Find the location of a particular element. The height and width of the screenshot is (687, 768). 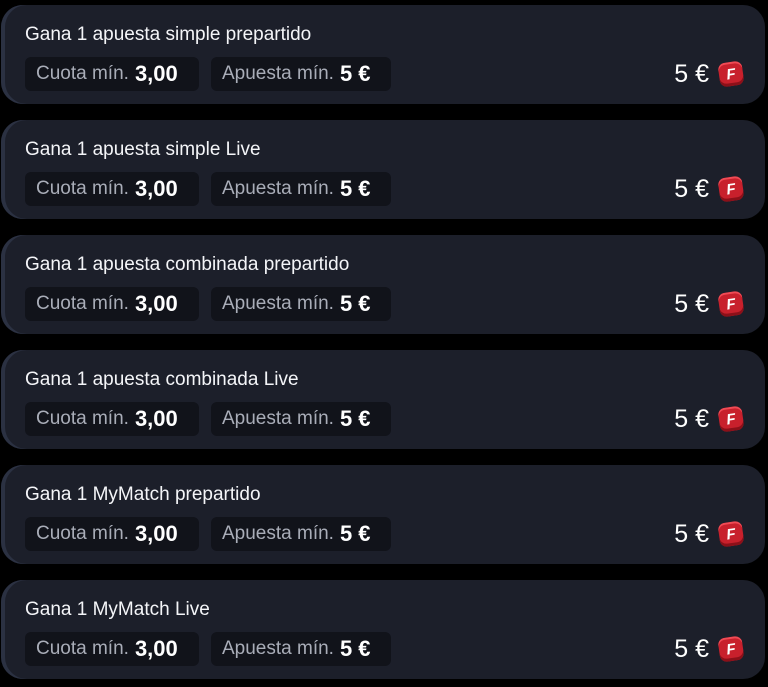

offer-title: Gana 1 MyMatch Live is located at coordinates (117, 609).